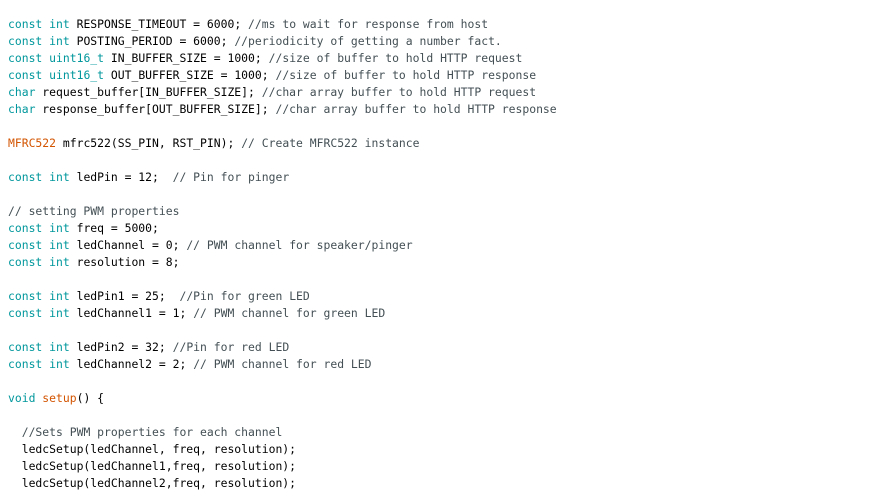 Image resolution: width=873 pixels, height=492 pixels. I want to click on code-text: ledcSetup(ledChannel2,freq, resolution);, so click(152, 483).